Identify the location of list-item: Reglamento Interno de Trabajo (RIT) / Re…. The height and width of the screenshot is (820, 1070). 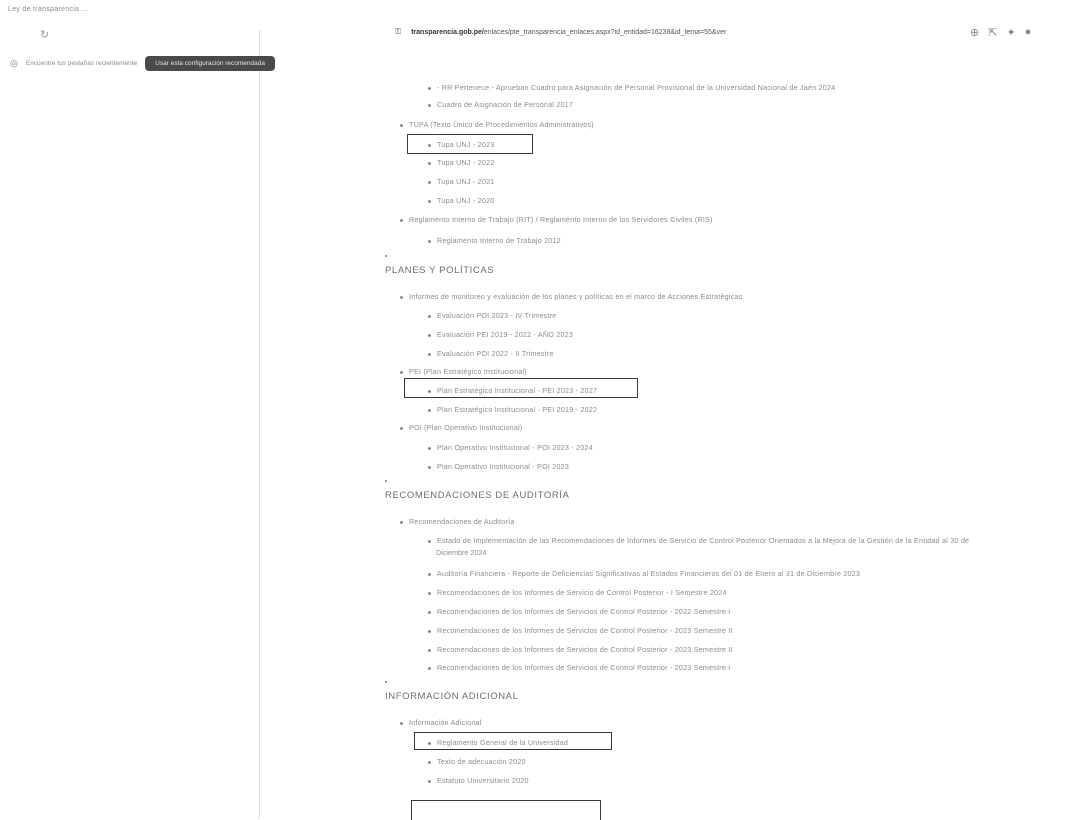
(556, 219).